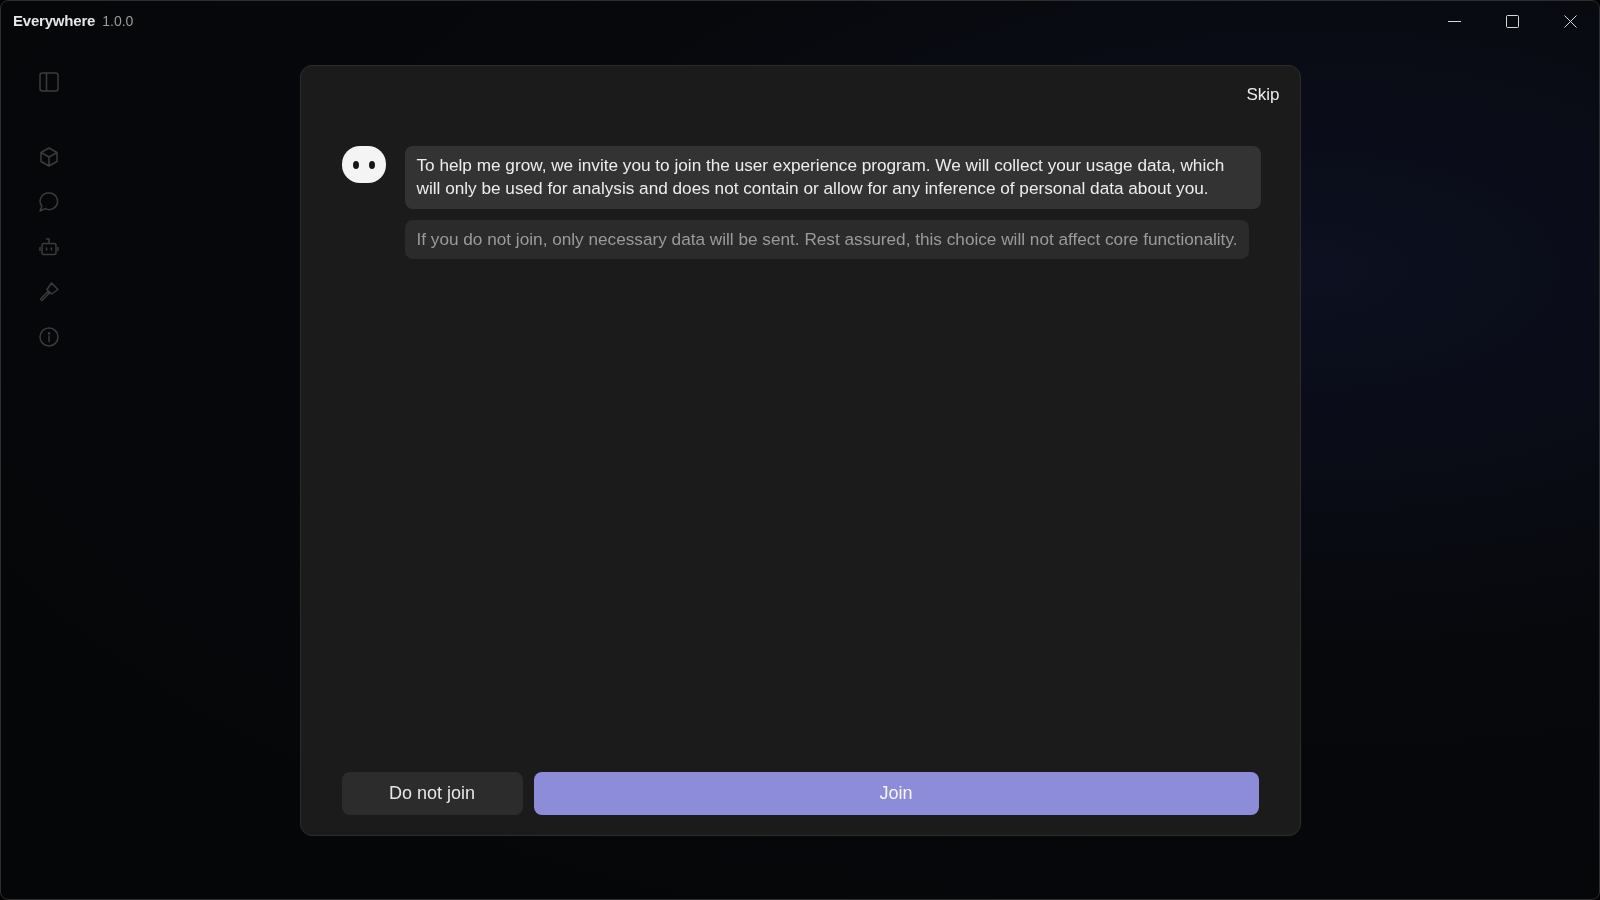  Describe the element at coordinates (1570, 21) in the screenshot. I see `close-icon` at that location.